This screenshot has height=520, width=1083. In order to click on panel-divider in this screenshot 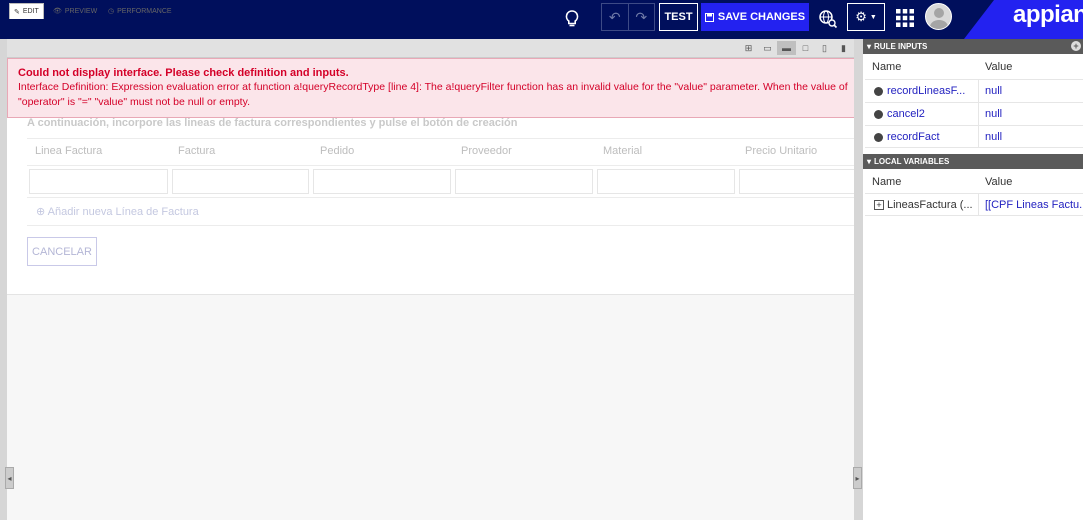, I will do `click(858, 279)`.